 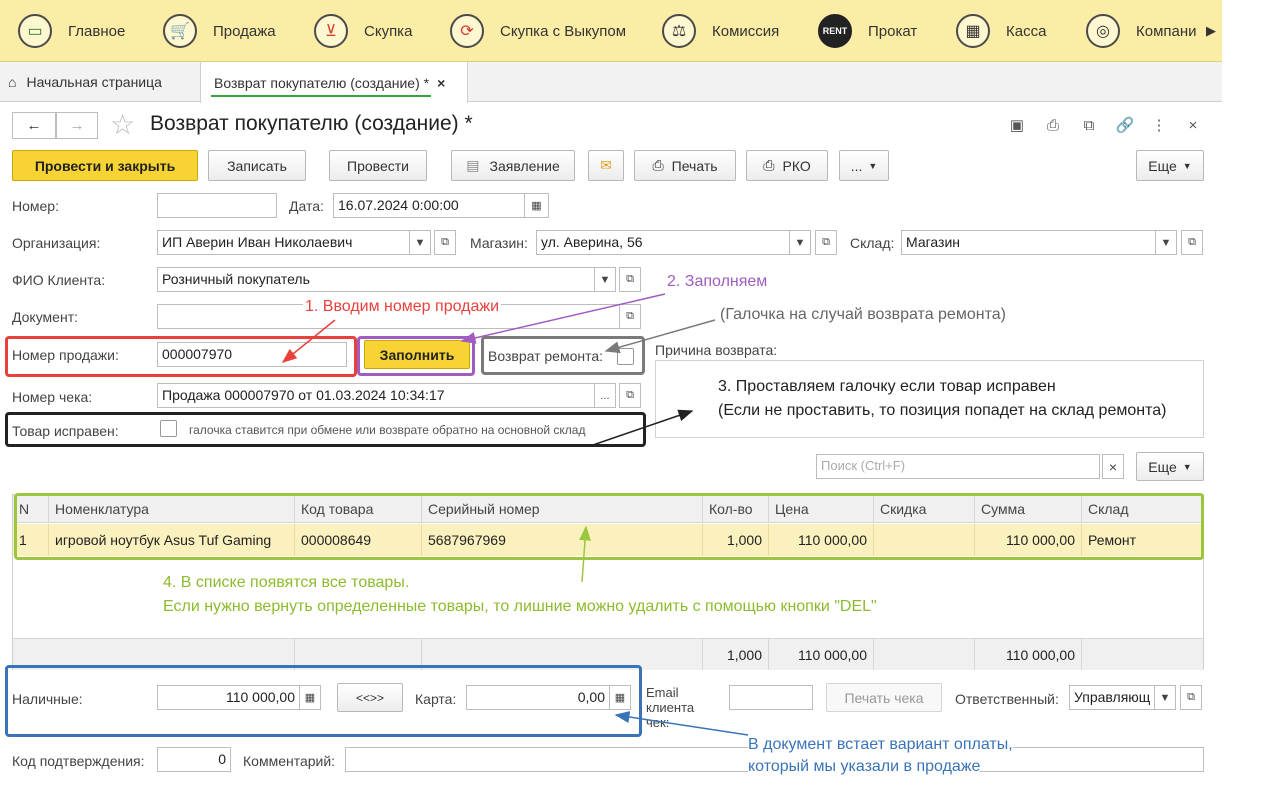 What do you see at coordinates (864, 767) in the screenshot?
I see `annotation-payment-line2: который мы указали в продаже` at bounding box center [864, 767].